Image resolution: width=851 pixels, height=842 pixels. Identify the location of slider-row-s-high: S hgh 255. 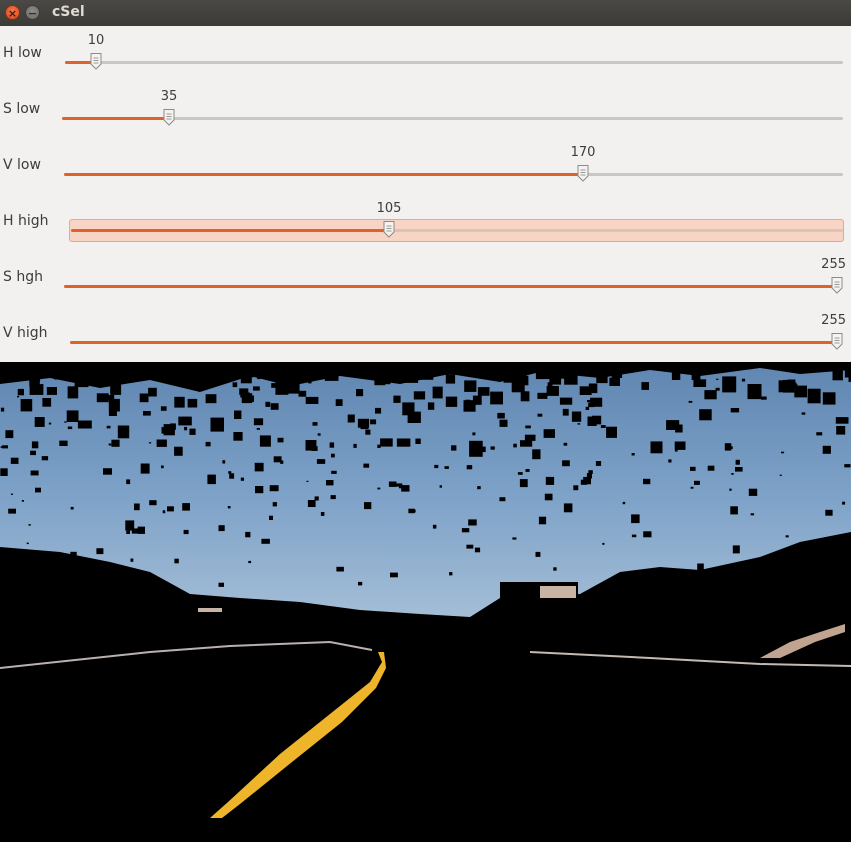
(425, 278).